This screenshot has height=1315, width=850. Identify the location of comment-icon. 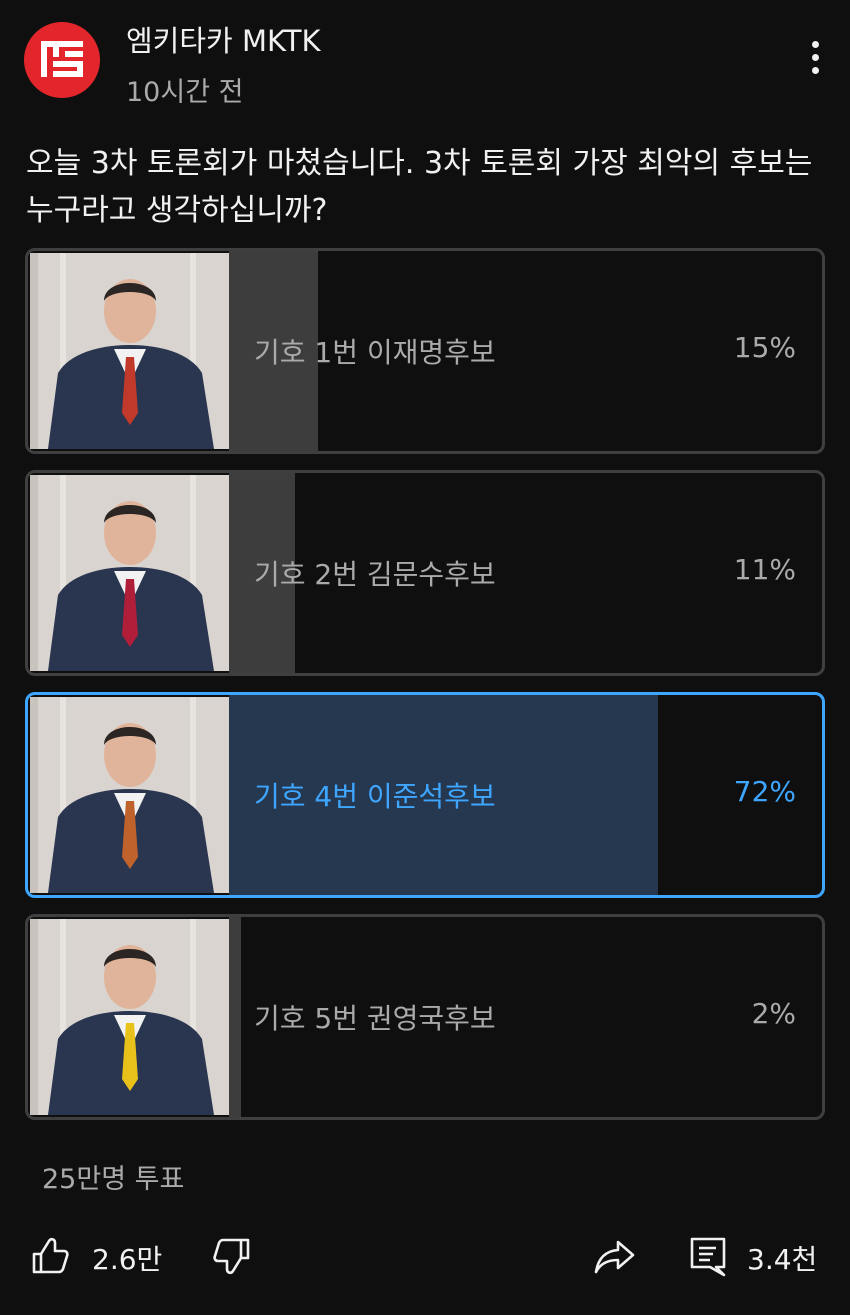
(708, 1256).